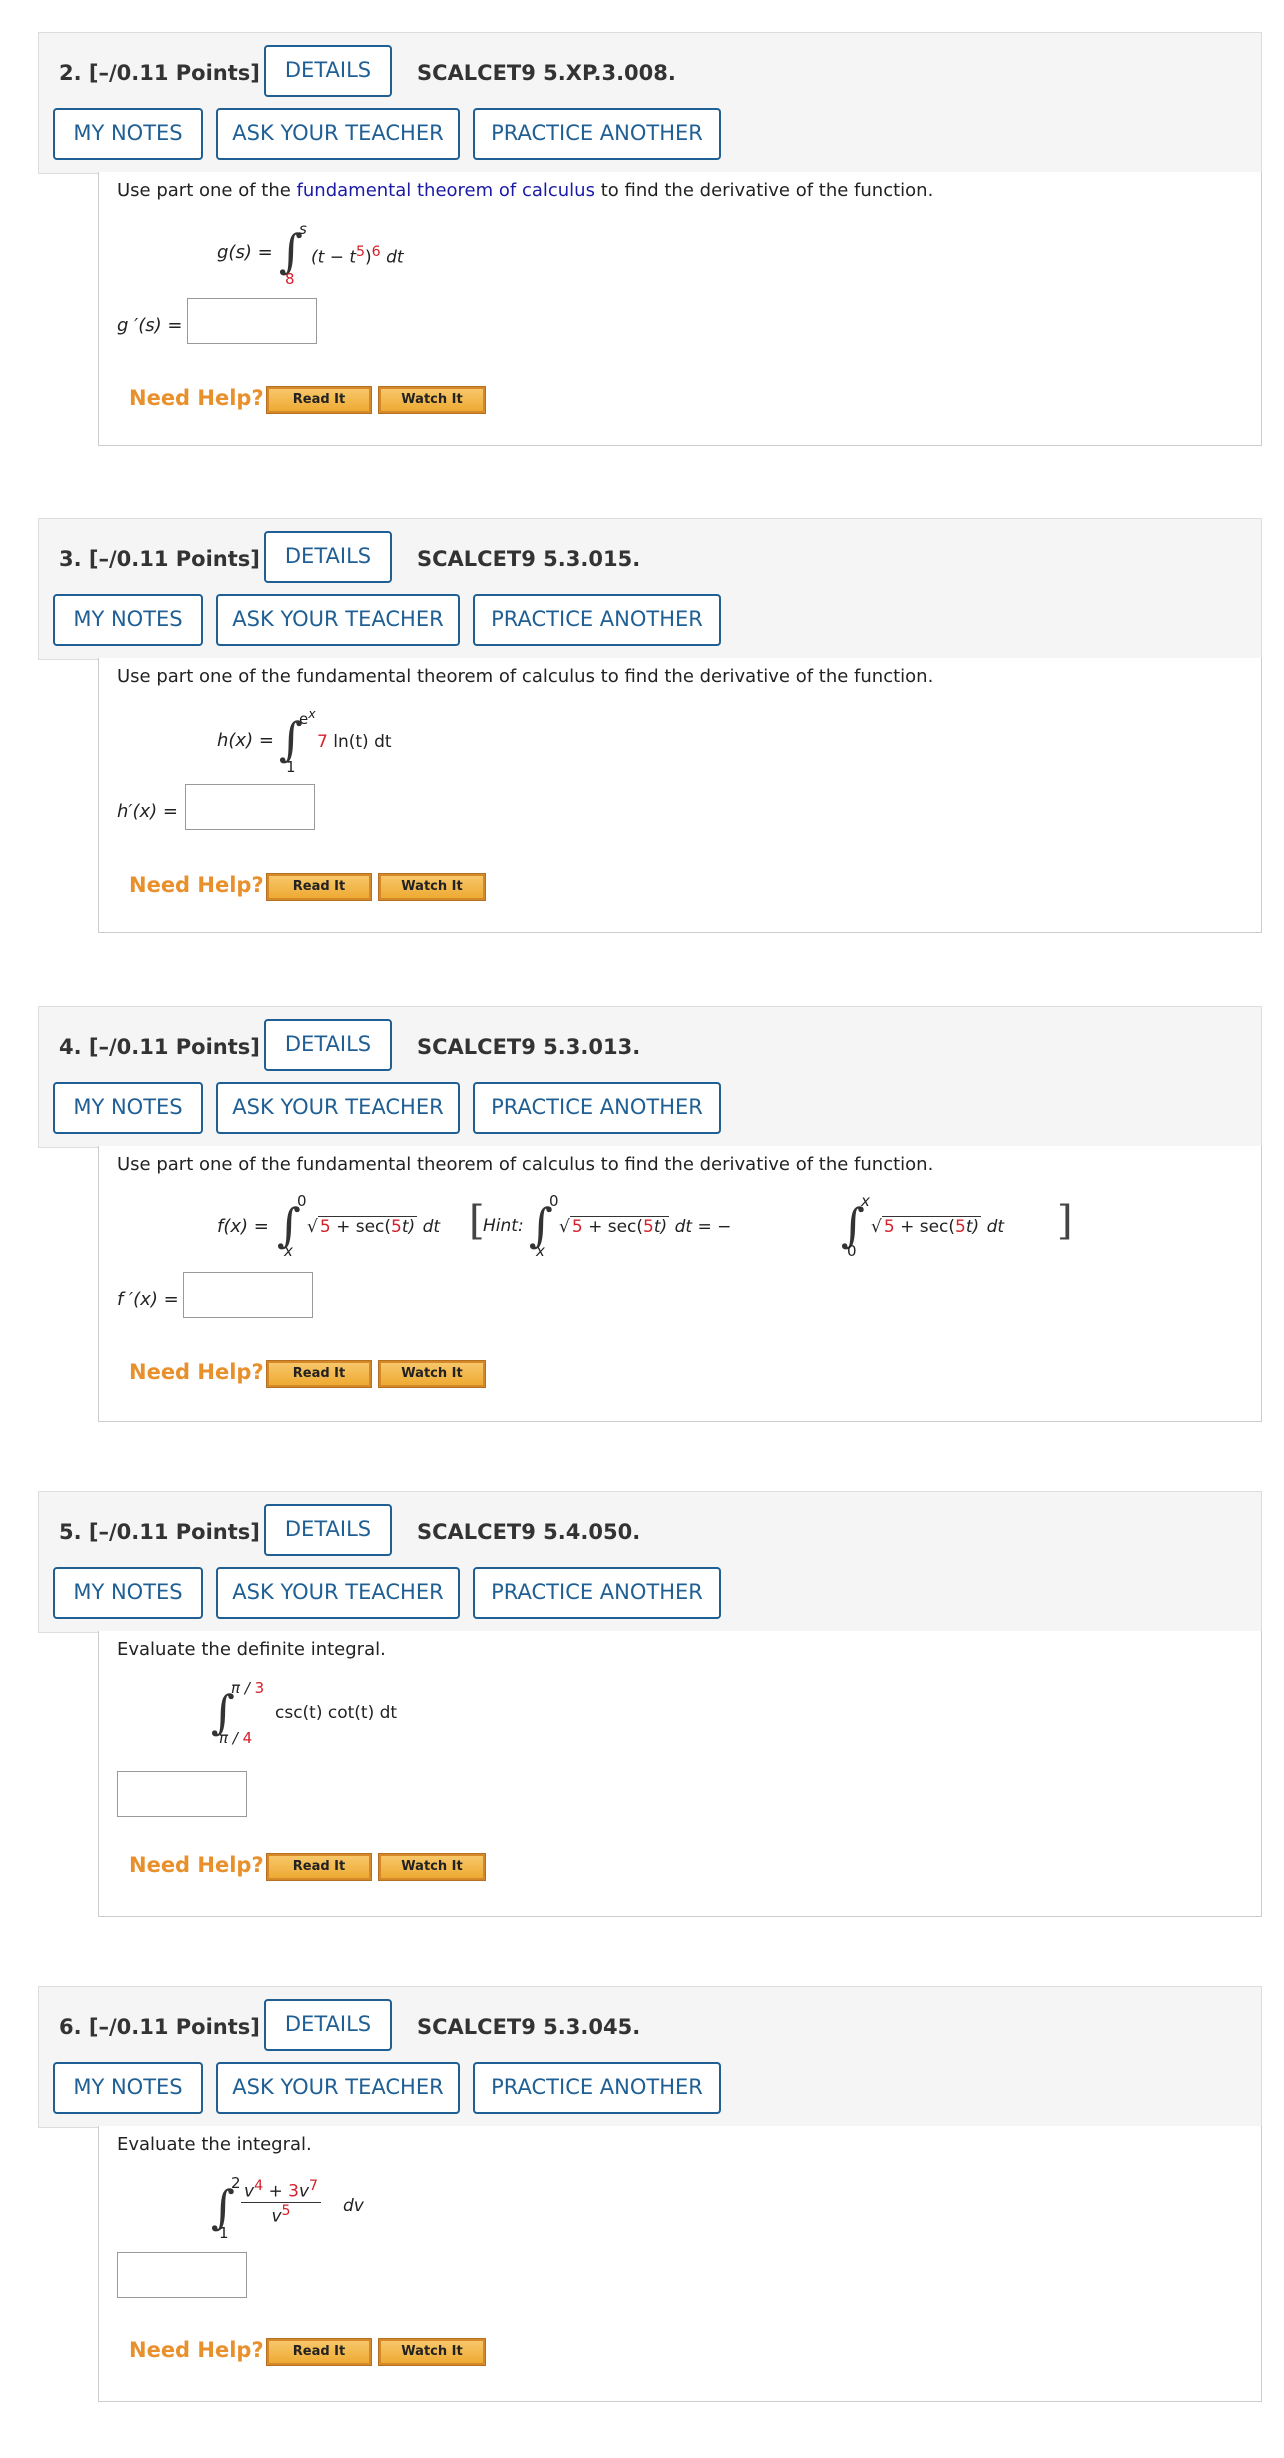 This screenshot has height=2458, width=1284. I want to click on upper-limit: π / 3, so click(247, 1688).